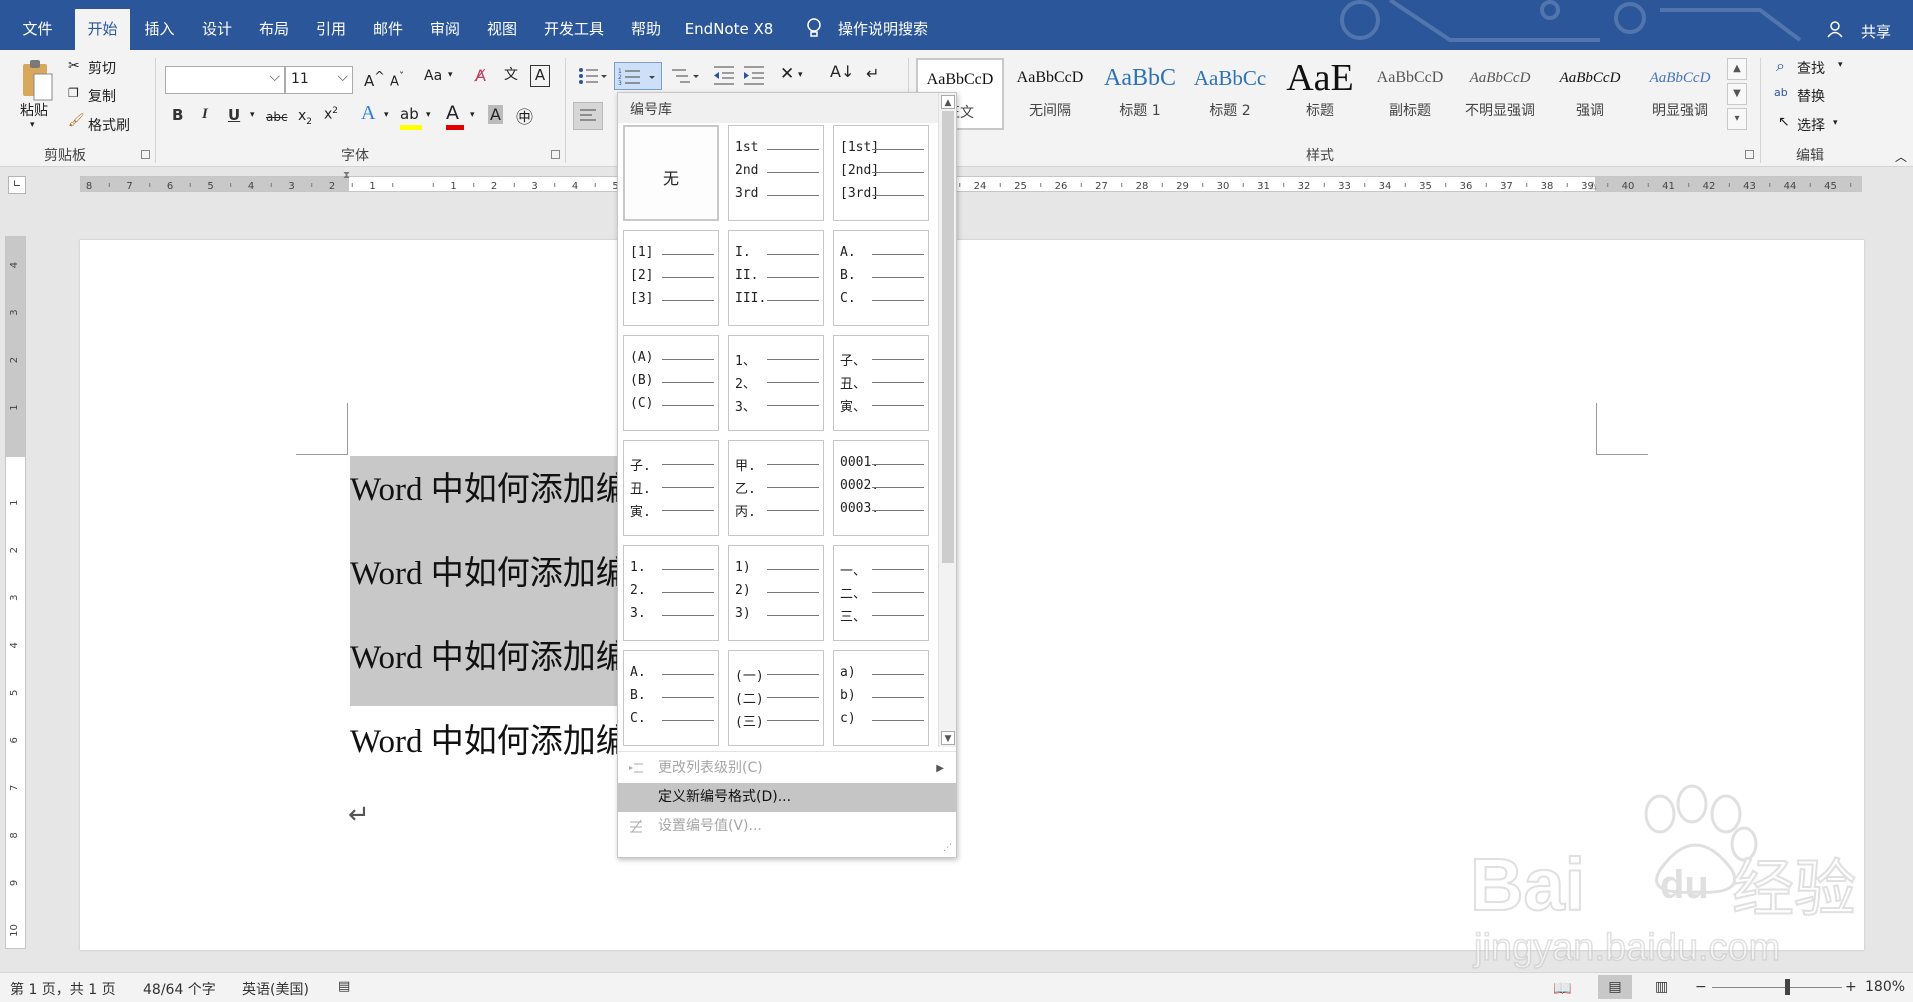  Describe the element at coordinates (540, 76) in the screenshot. I see `char-border-icon: A` at that location.